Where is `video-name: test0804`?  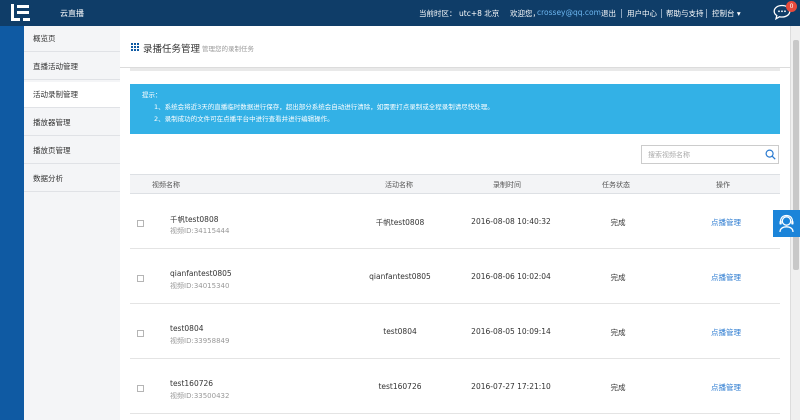
video-name: test0804 is located at coordinates (187, 328).